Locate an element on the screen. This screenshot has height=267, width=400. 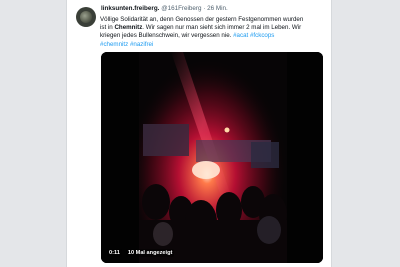
right-pillar is located at coordinates (305, 157).